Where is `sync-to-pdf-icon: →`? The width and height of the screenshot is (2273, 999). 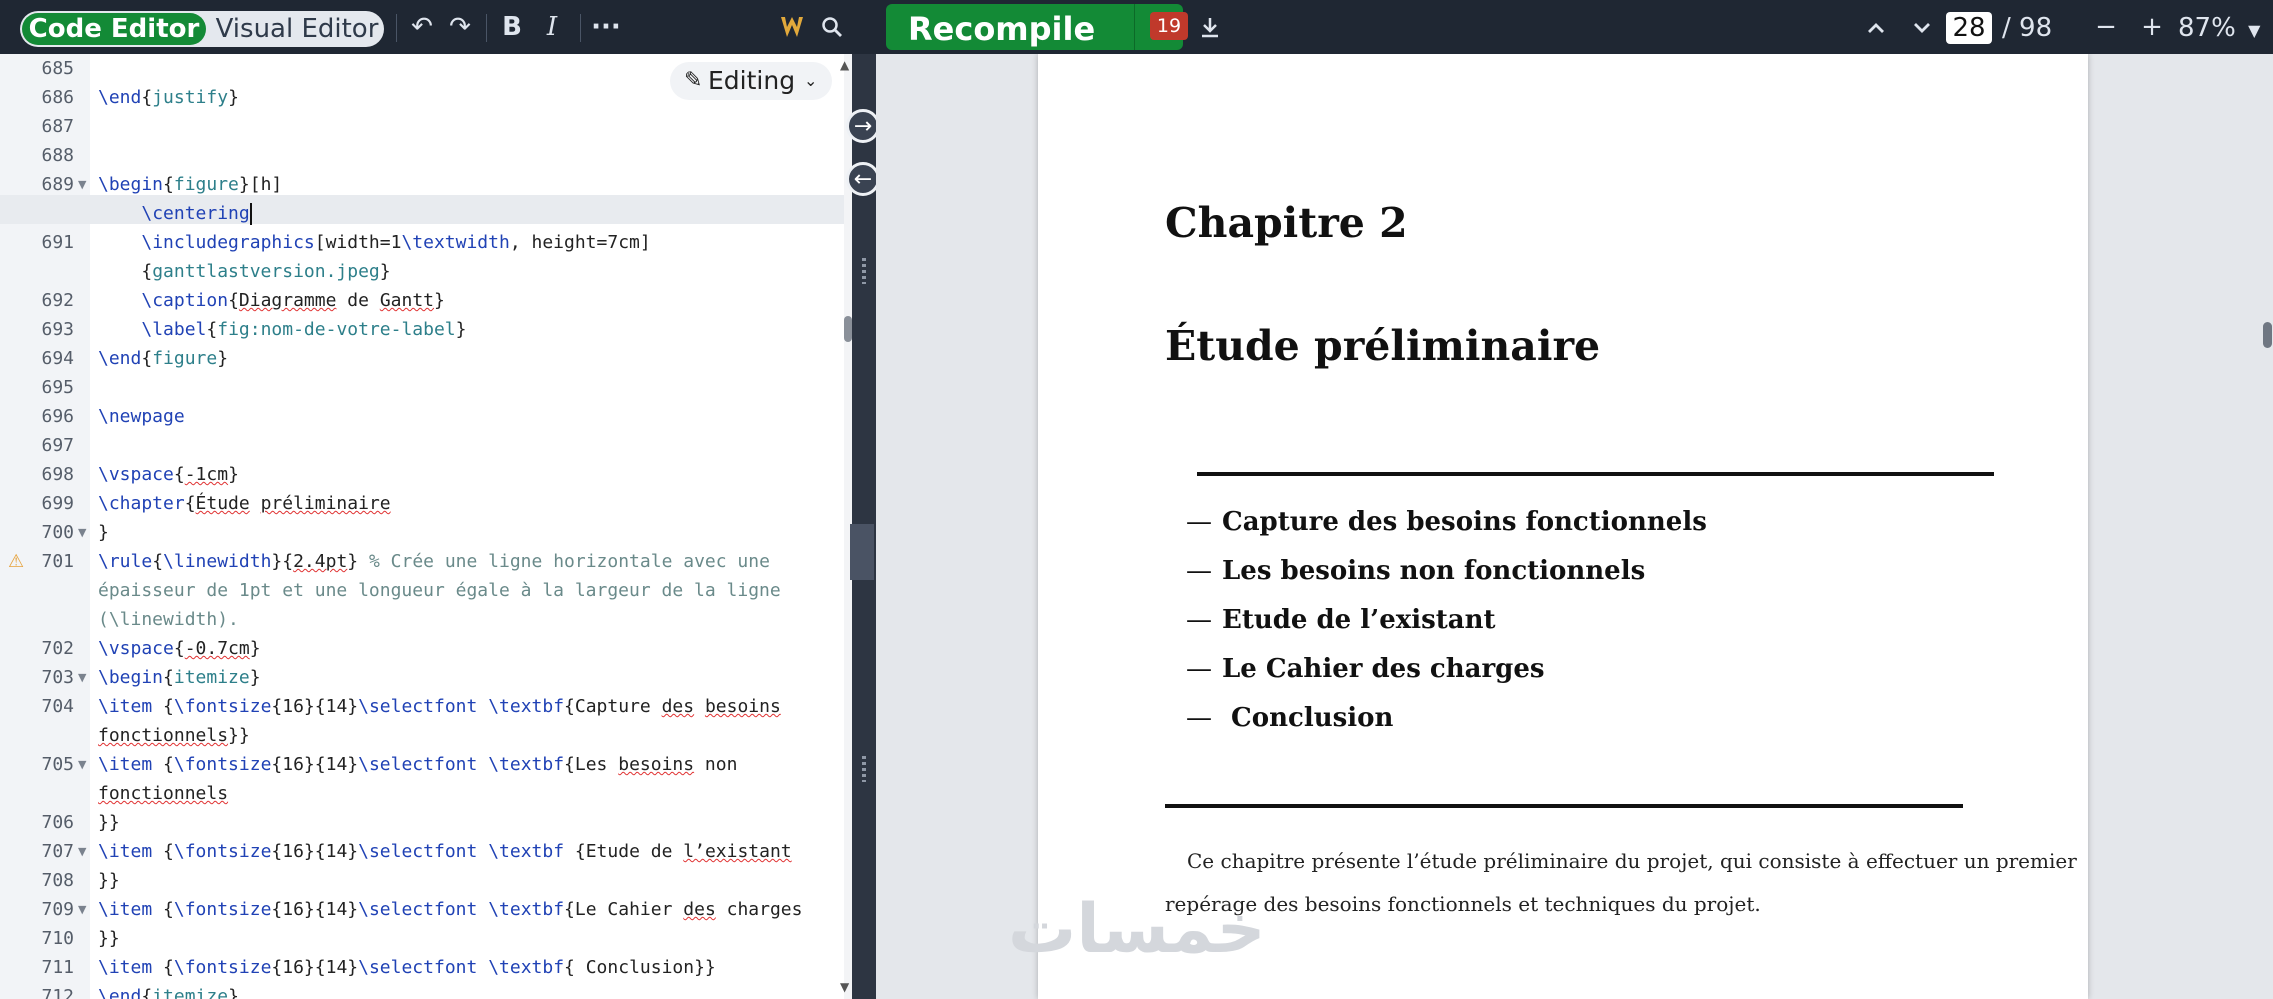
sync-to-pdf-icon: → is located at coordinates (863, 126).